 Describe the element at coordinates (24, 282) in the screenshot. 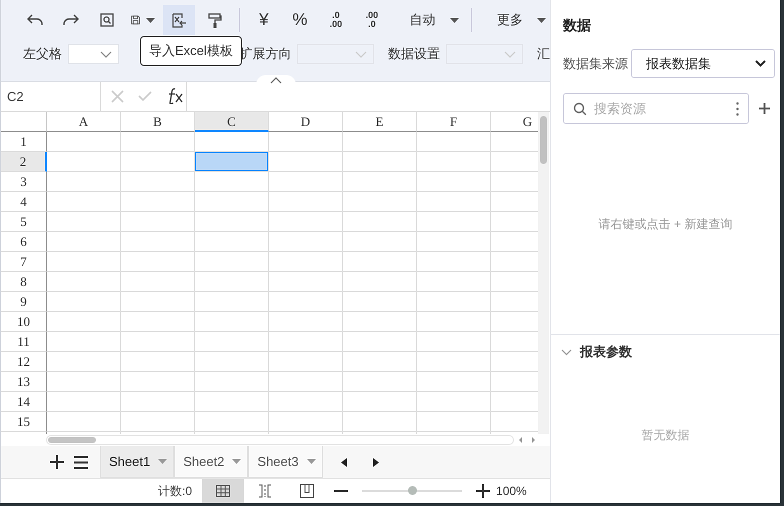

I see `row-header: 8` at that location.